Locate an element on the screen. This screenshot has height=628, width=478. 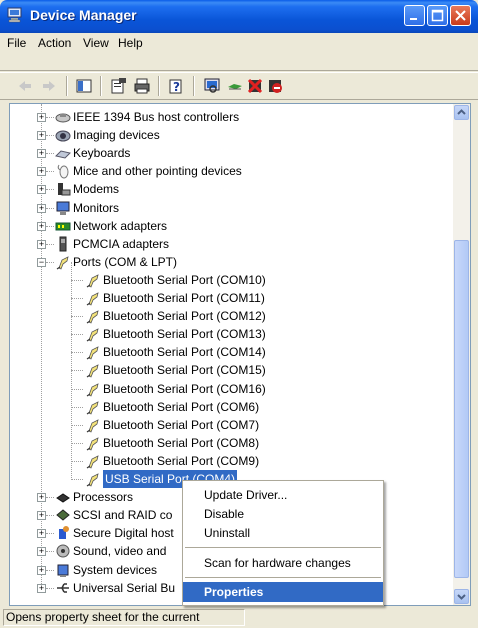
tree-child-item: Bluetooth Serial Port (COM7) is located at coordinates (230, 425).